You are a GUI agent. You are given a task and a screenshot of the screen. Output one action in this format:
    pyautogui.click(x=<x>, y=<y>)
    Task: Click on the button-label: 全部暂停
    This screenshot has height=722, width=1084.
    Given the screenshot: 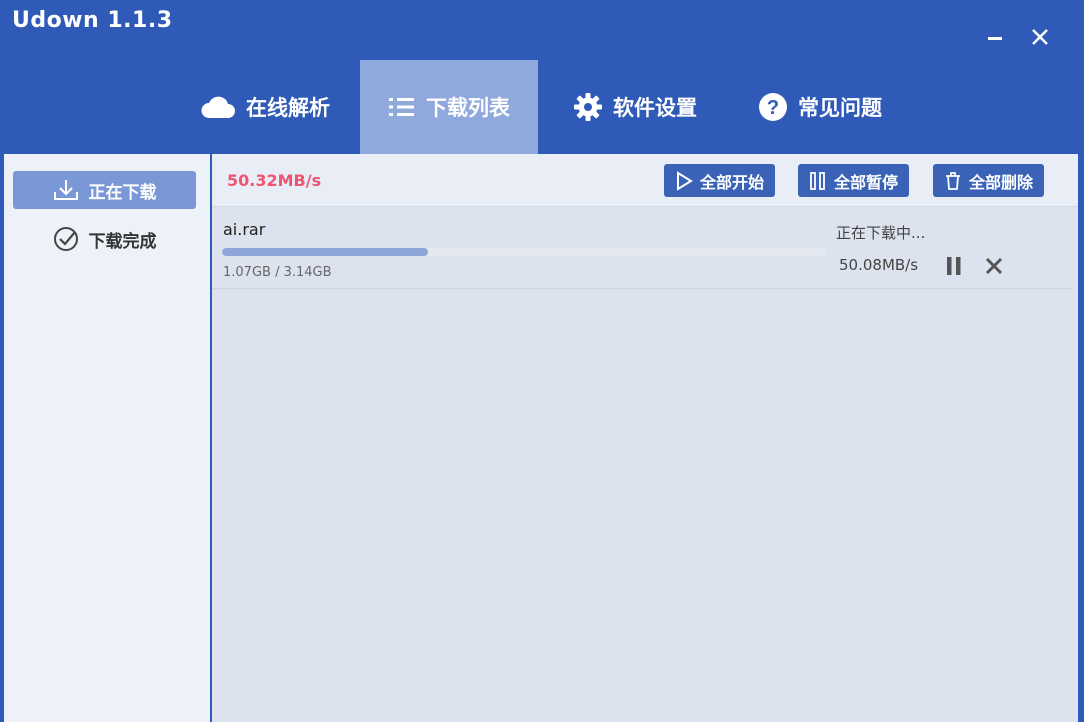 What is the action you would take?
    pyautogui.click(x=865, y=182)
    